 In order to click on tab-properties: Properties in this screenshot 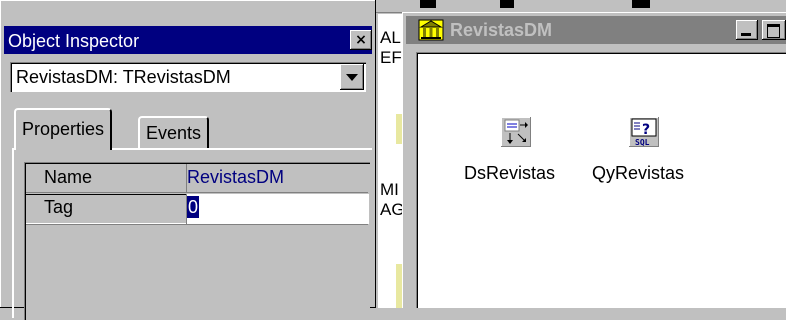, I will do `click(63, 129)`.